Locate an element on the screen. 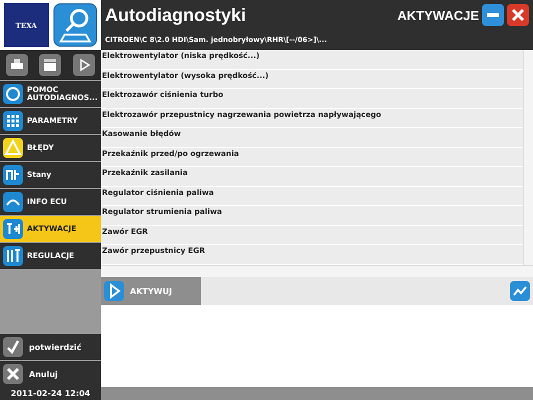 Image resolution: width=533 pixels, height=400 pixels. section-title: AKTYWACJE is located at coordinates (438, 15).